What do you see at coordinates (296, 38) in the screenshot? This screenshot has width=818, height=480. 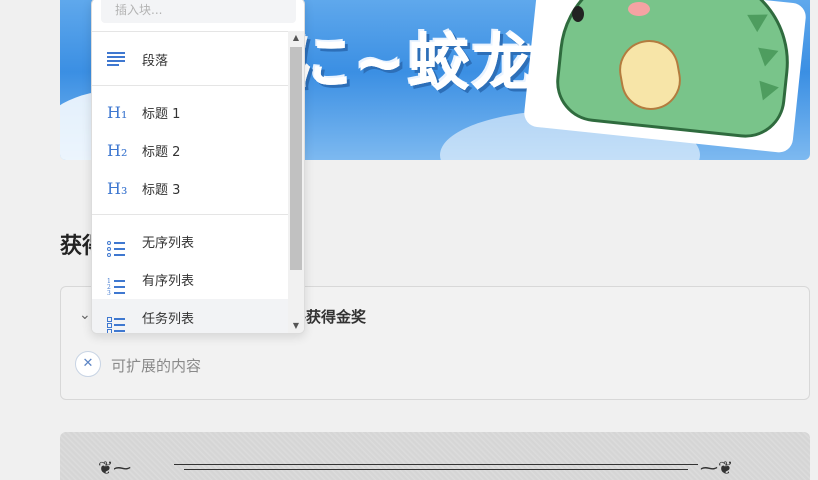 I see `scroll-up-arrow-icon: ▲` at bounding box center [296, 38].